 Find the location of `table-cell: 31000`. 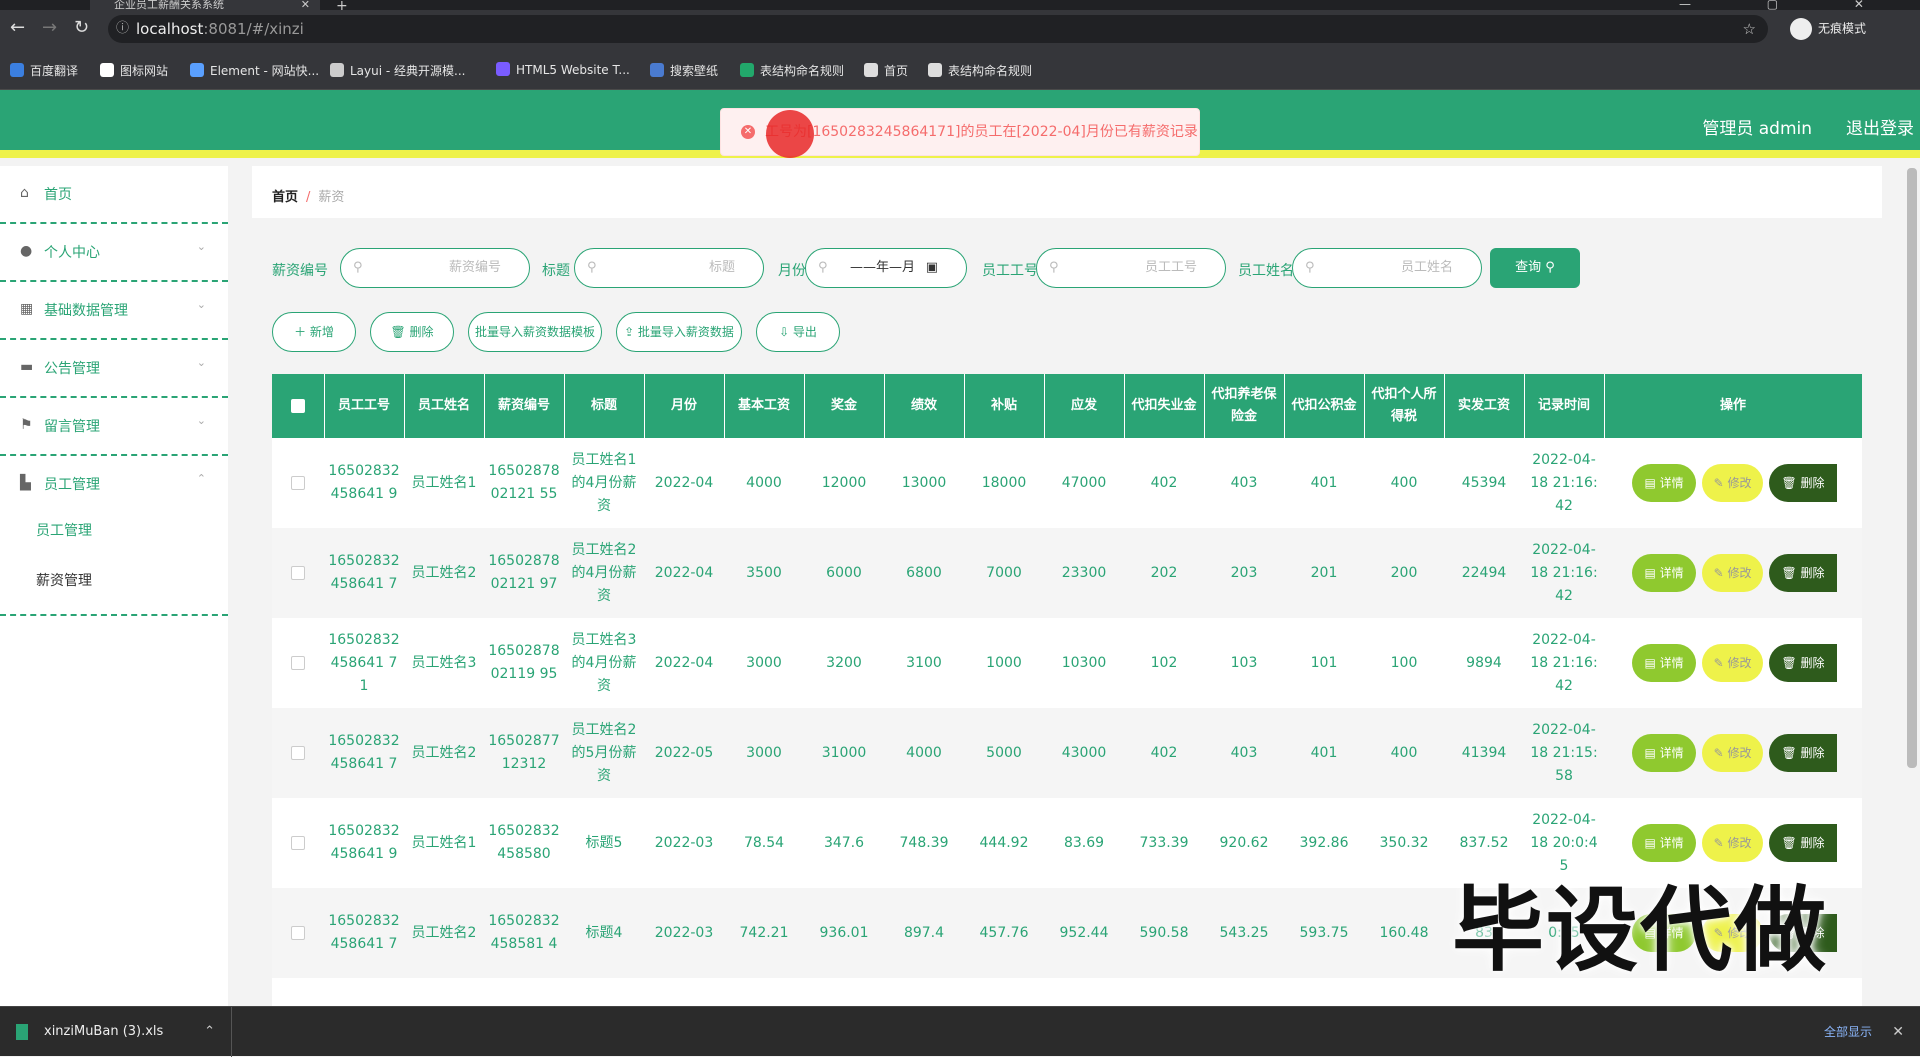

table-cell: 31000 is located at coordinates (844, 753).